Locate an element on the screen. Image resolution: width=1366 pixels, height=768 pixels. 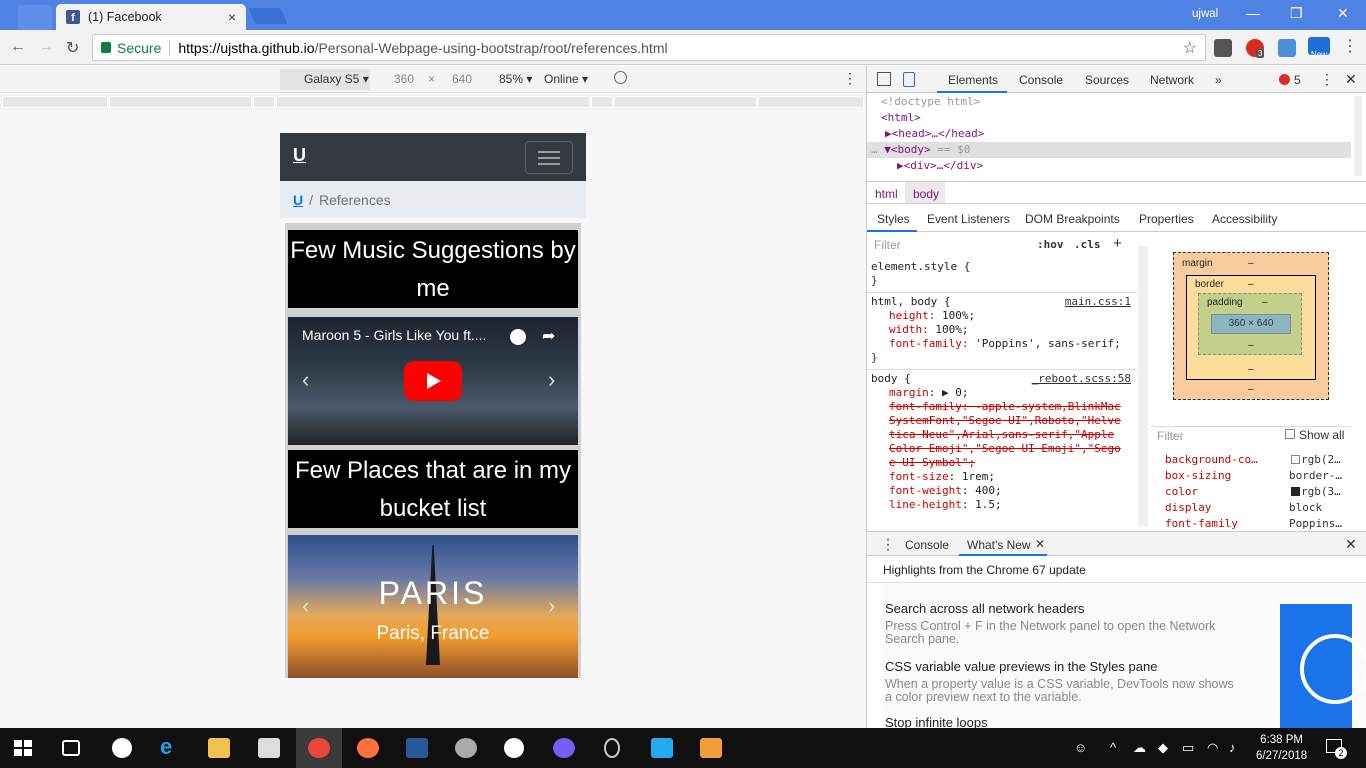
restore-icon: ❐ is located at coordinates (1296, 13).